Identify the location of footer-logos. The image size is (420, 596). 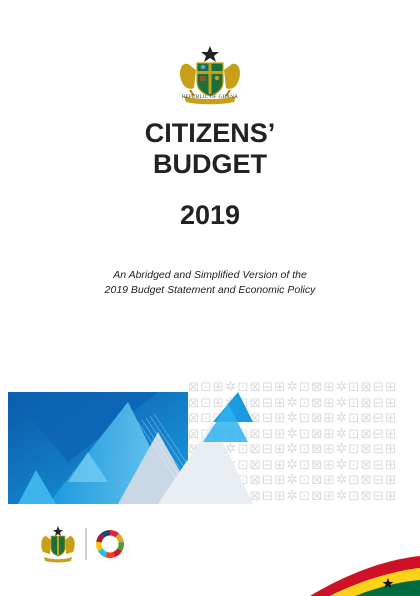
(82, 544).